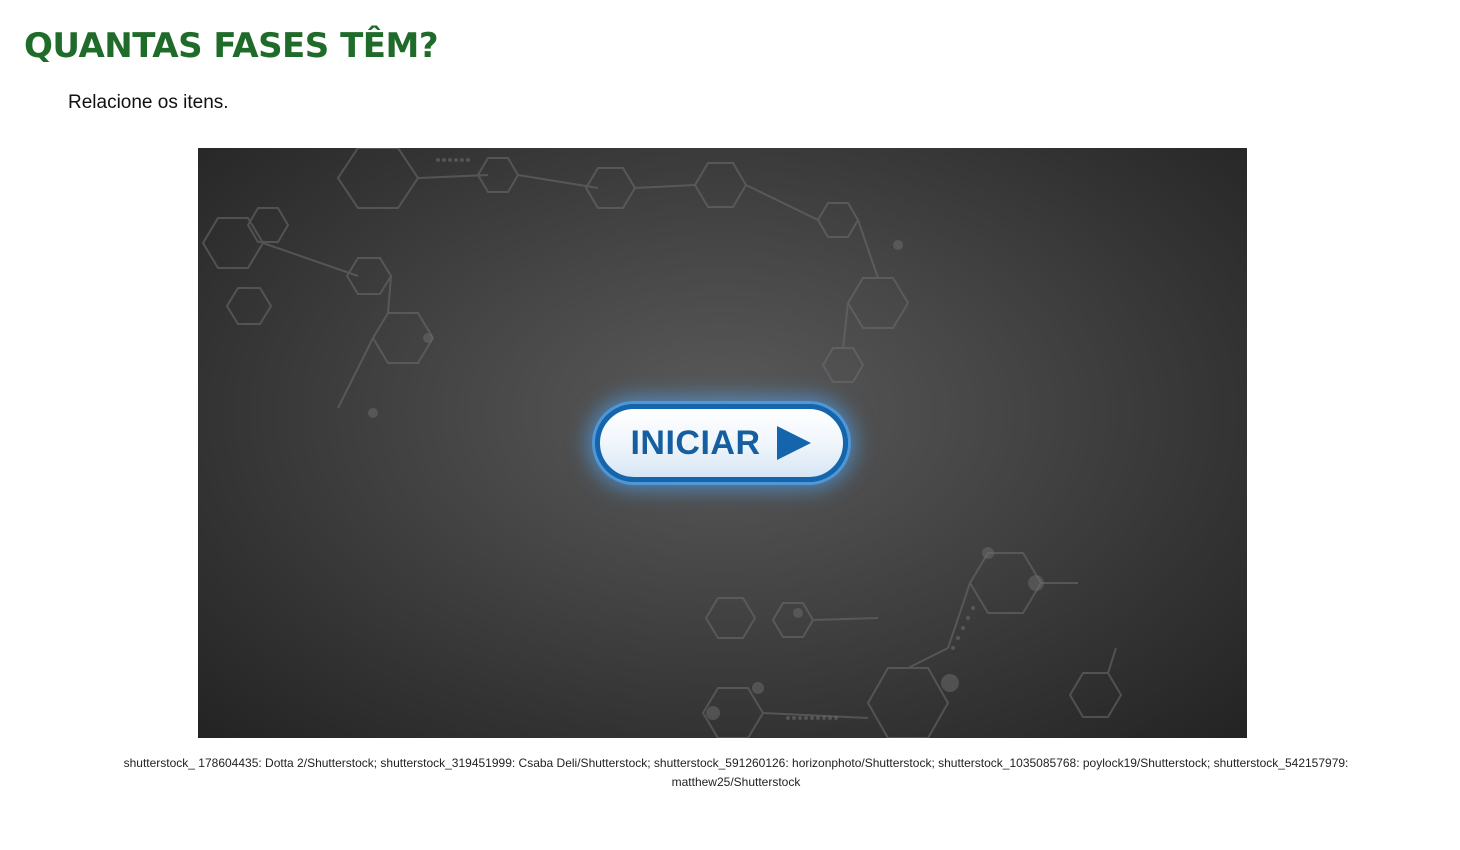 This screenshot has width=1460, height=850. I want to click on page-title: QUANTAS FASES TÊM?, so click(231, 46).